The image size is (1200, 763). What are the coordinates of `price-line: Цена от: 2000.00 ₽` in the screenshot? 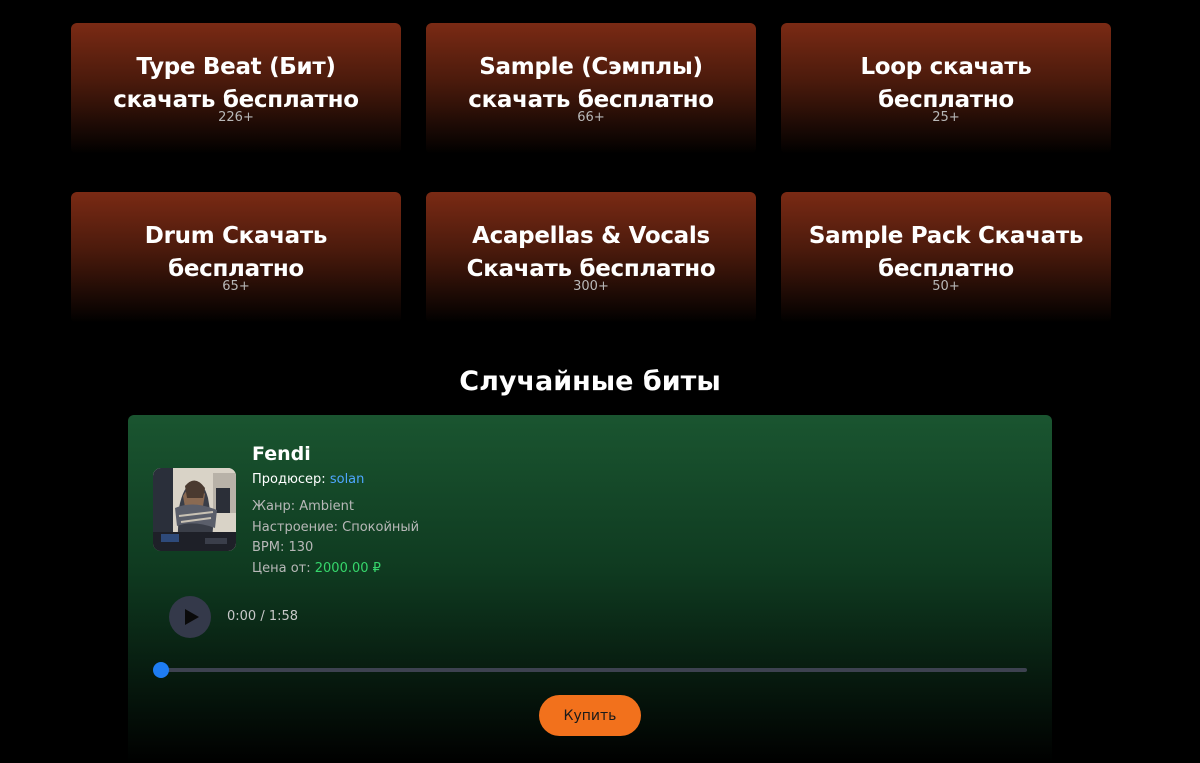 It's located at (502, 569).